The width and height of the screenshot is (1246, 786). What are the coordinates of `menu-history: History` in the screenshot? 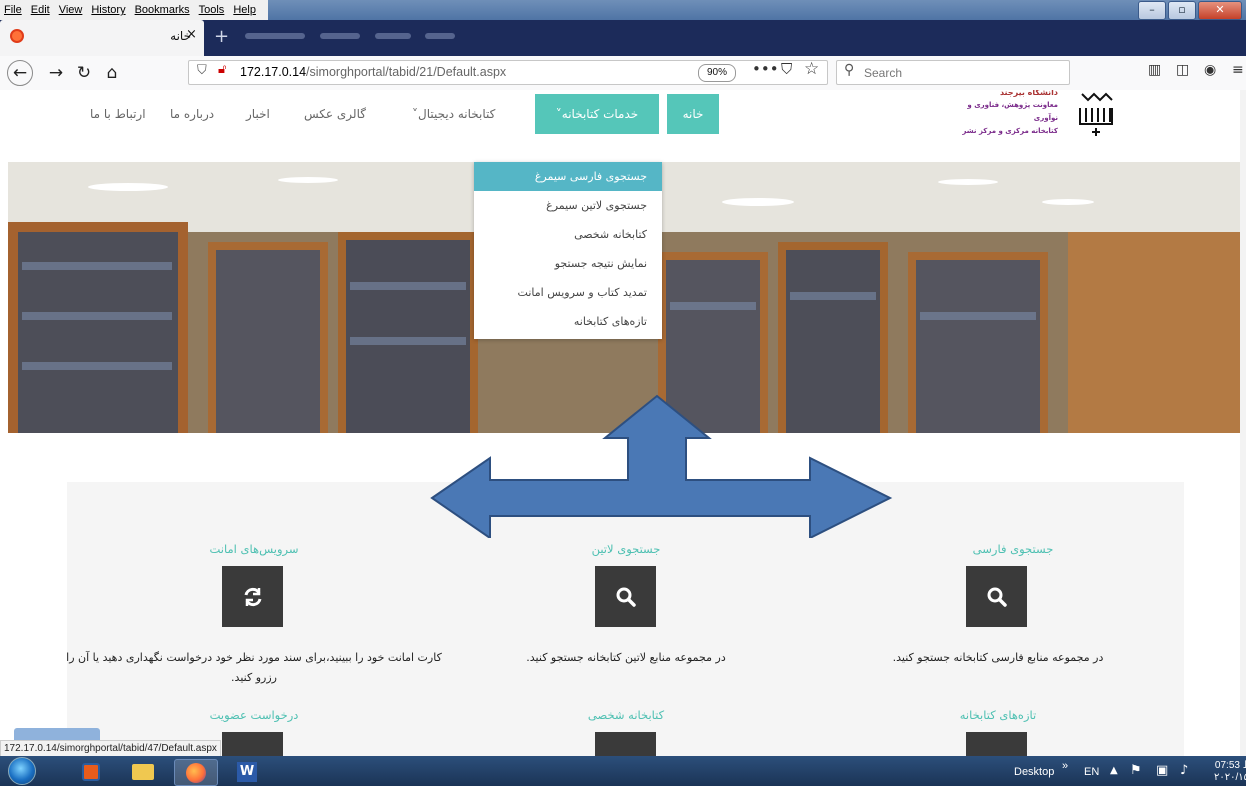 It's located at (108, 10).